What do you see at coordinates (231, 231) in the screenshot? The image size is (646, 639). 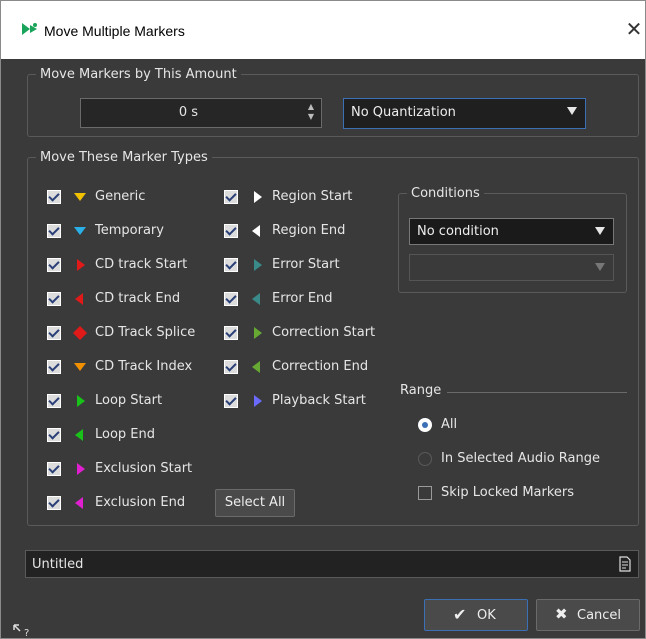 I see `region-end-checkbox` at bounding box center [231, 231].